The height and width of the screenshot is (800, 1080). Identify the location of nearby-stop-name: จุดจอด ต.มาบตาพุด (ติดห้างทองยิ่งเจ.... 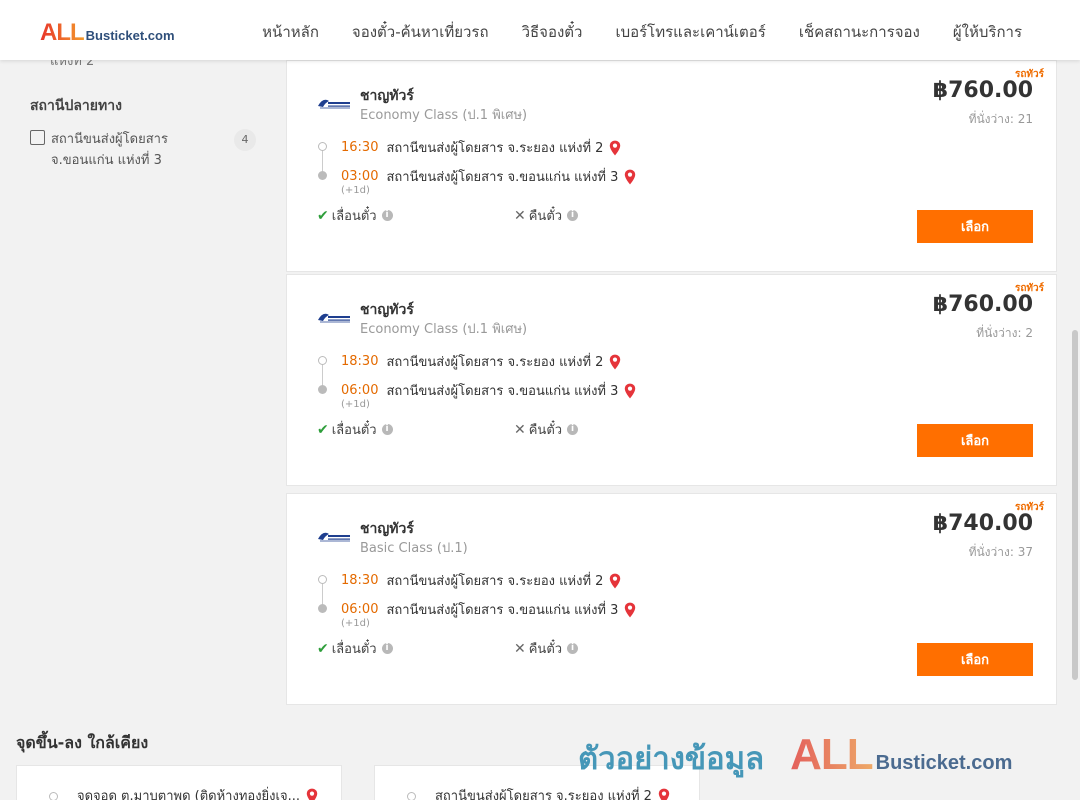
(197, 792).